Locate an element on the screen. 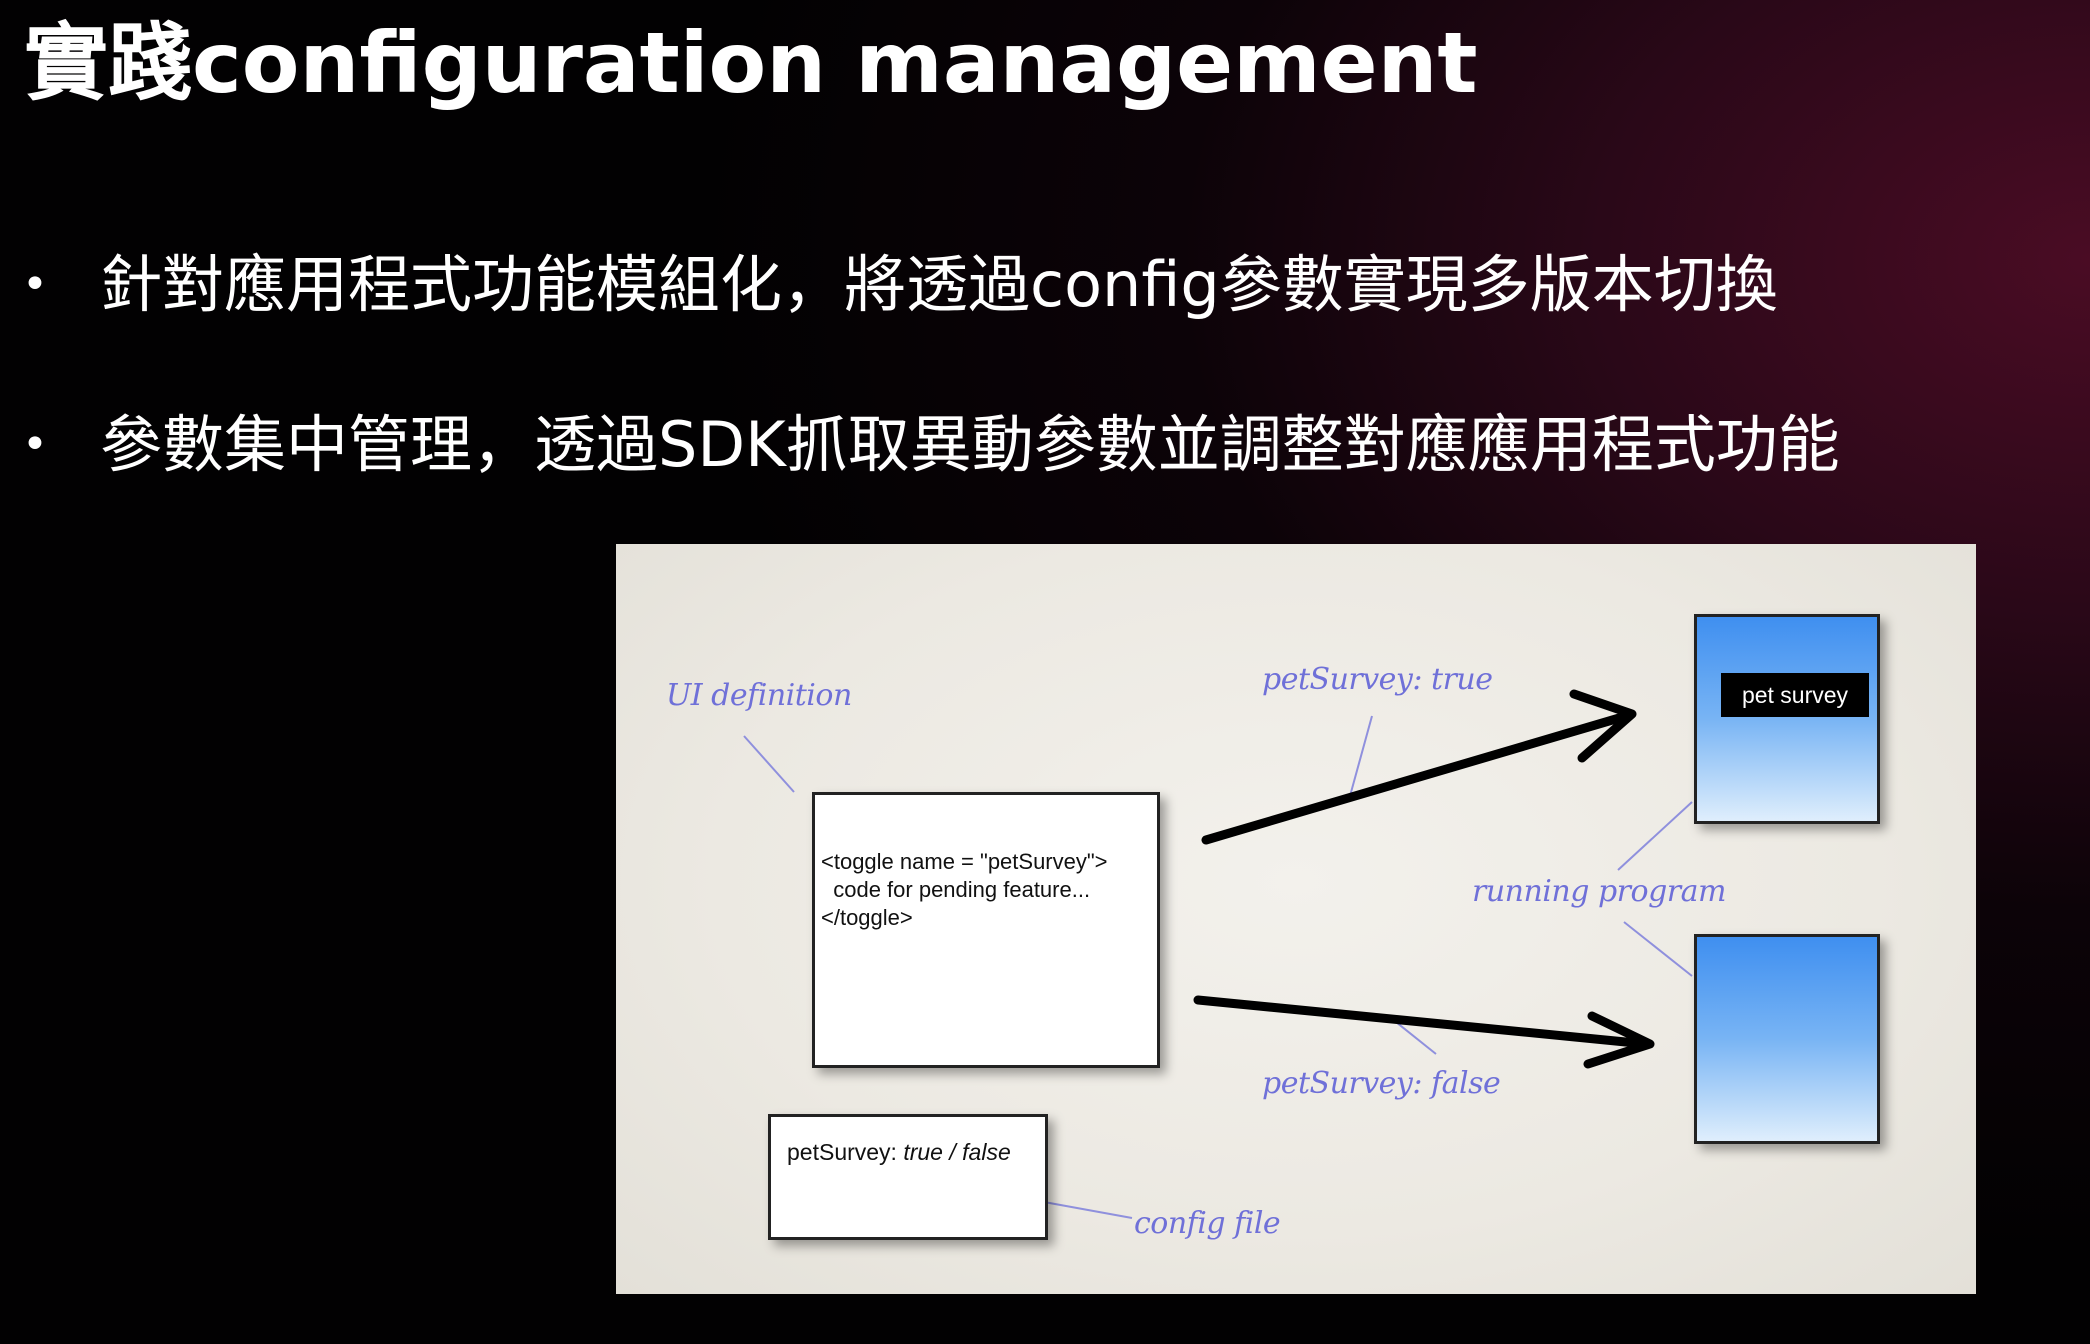 The width and height of the screenshot is (2090, 1344). false-arrow is located at coordinates (1424, 1032).